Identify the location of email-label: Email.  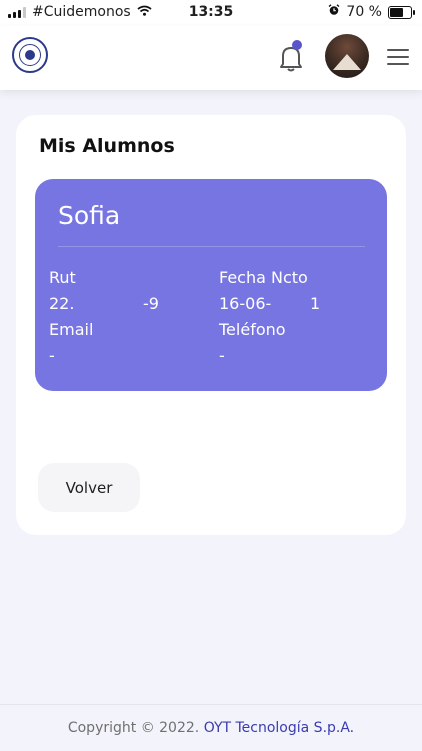
(71, 329).